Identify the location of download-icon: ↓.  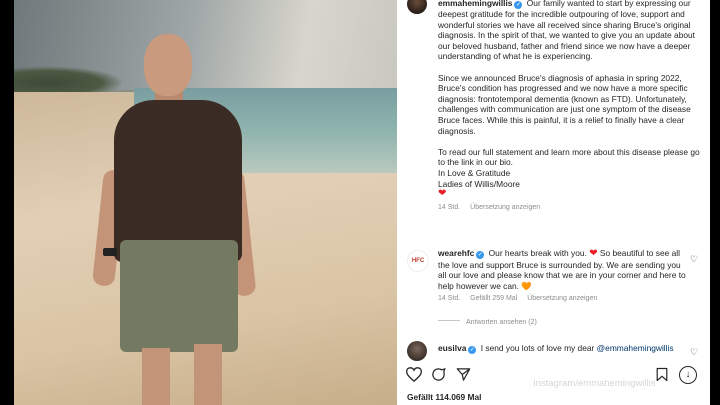
(688, 375).